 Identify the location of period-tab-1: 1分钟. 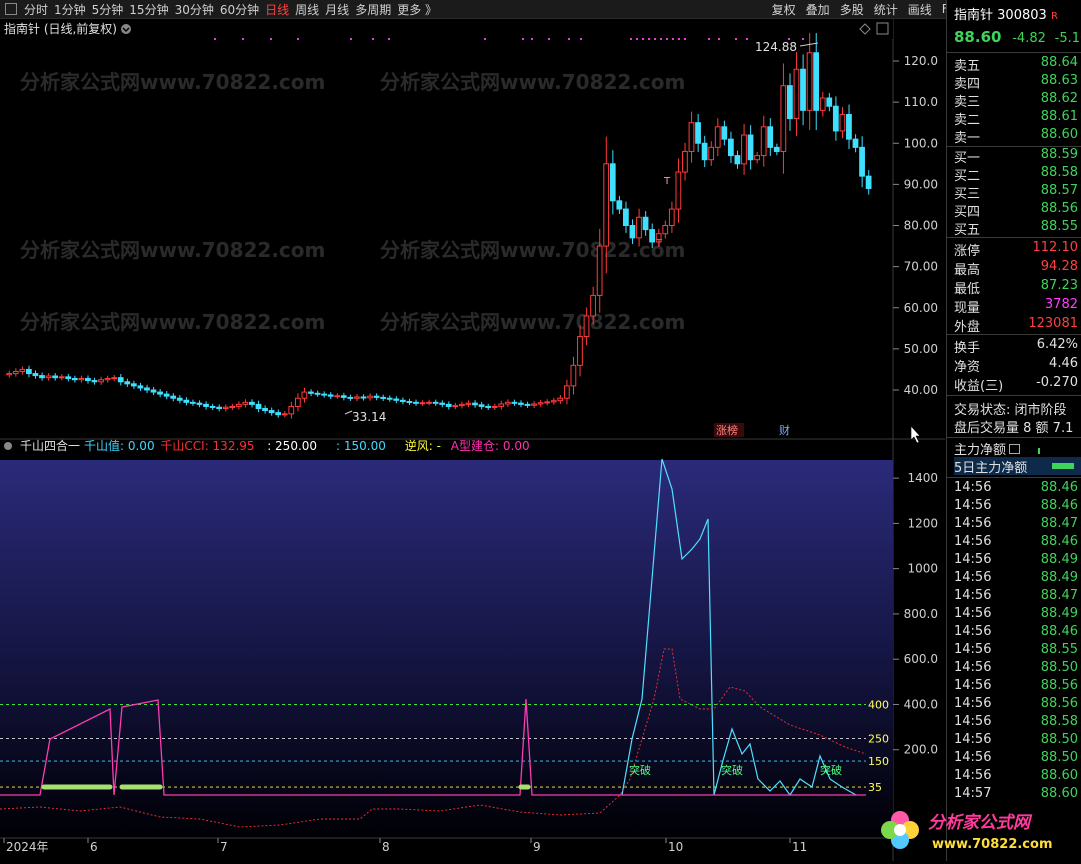
(70, 9).